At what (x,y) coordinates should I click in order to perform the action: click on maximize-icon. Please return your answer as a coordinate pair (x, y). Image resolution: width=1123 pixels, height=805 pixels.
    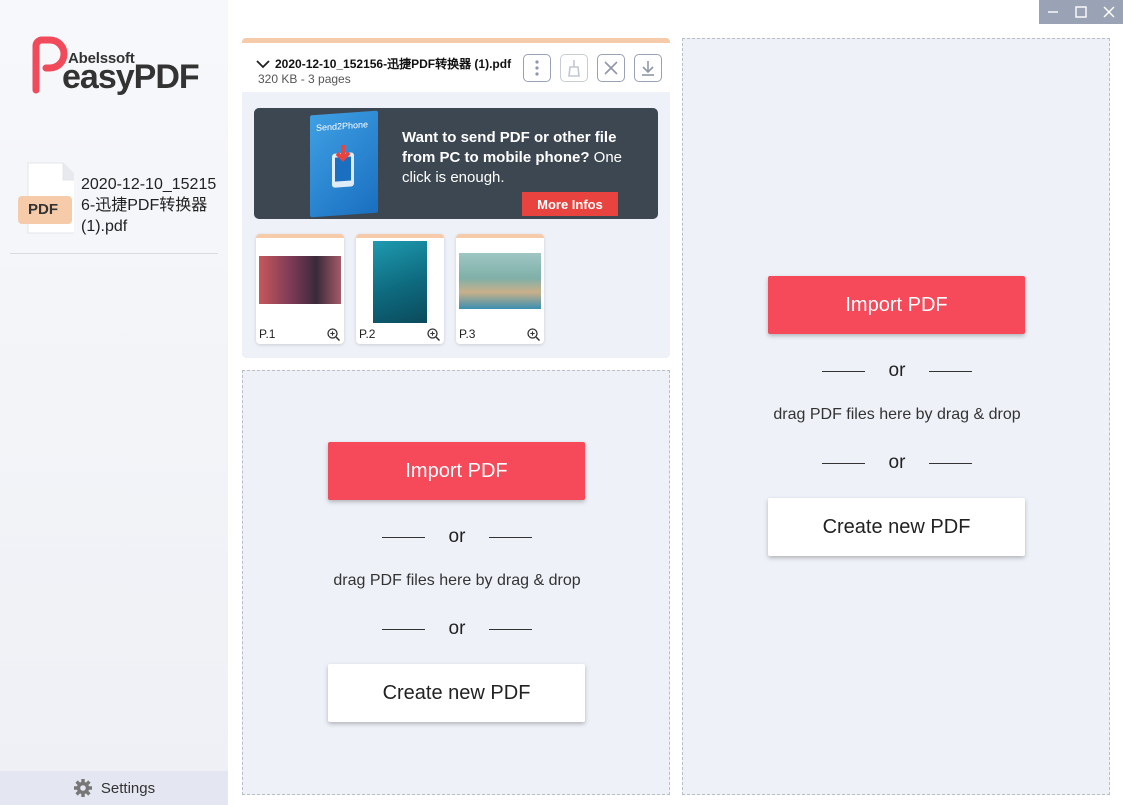
    Looking at the image, I should click on (1081, 12).